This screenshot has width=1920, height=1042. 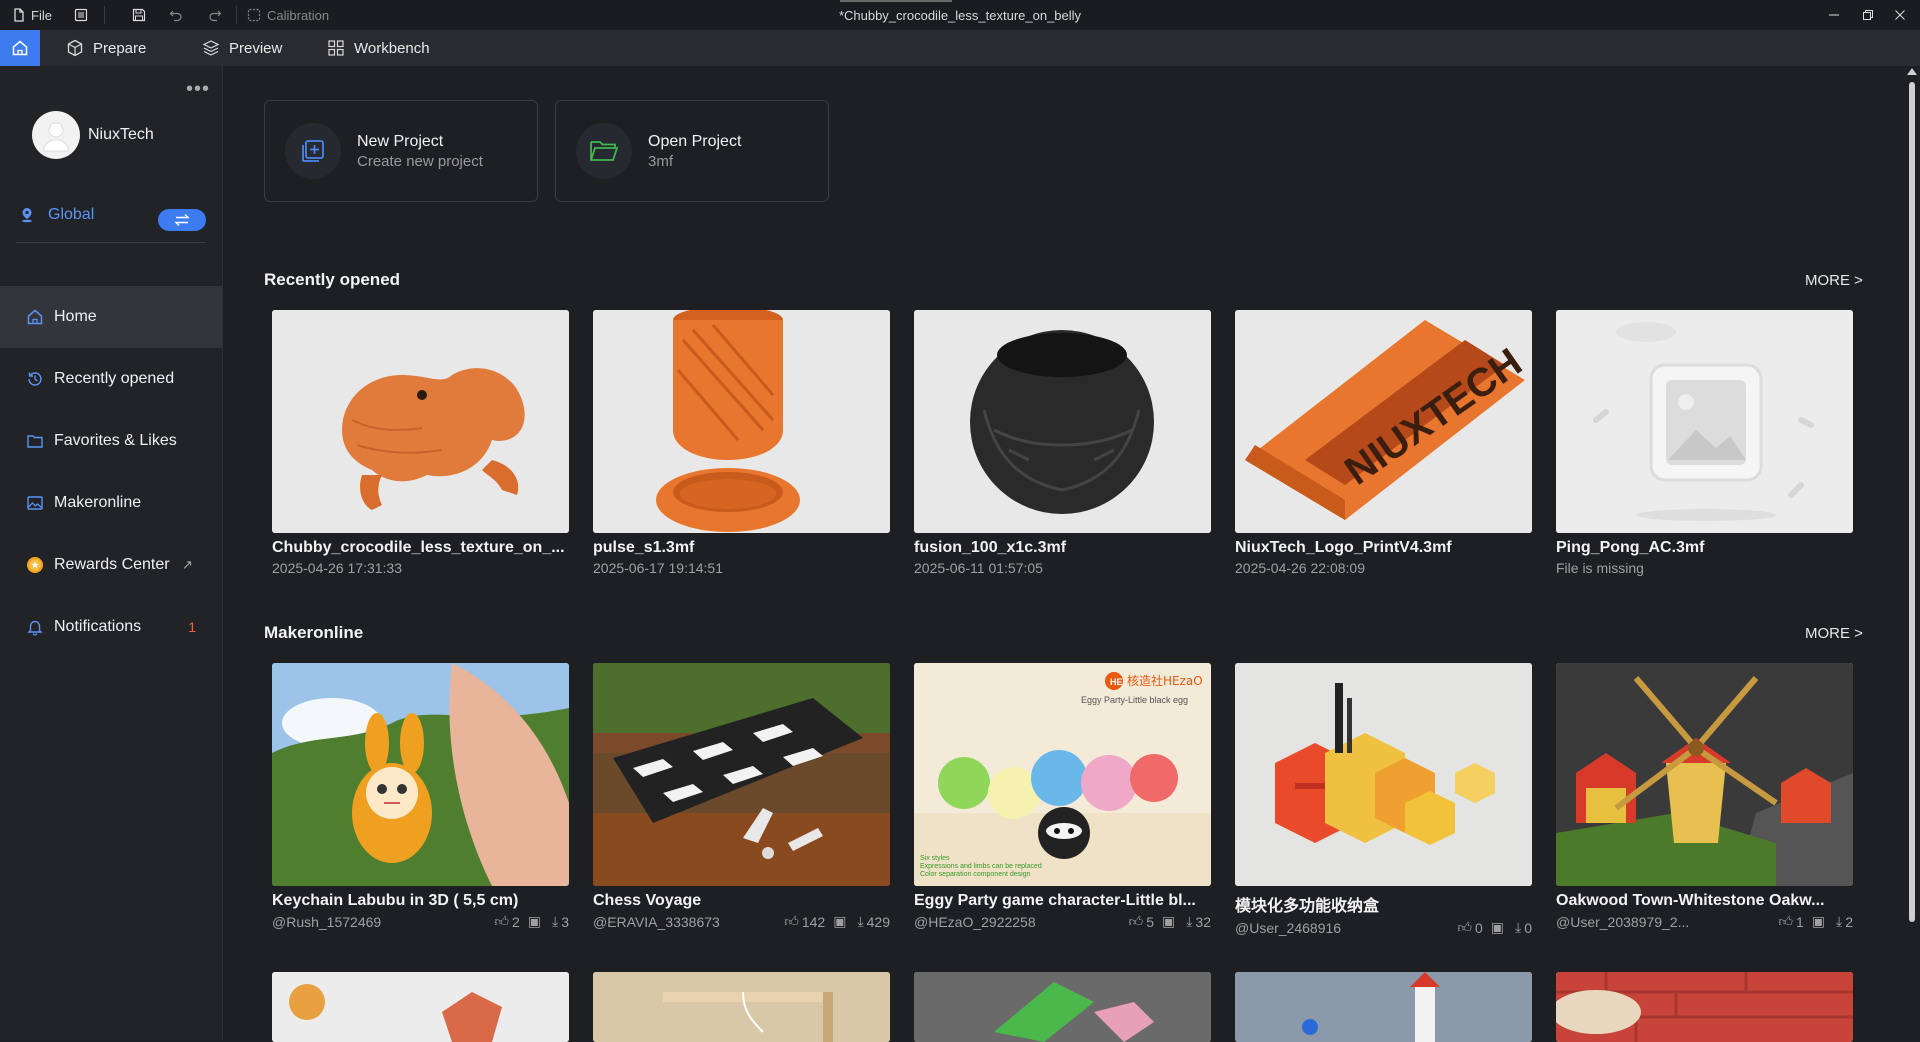 What do you see at coordinates (1165, 680) in the screenshot?
I see `eggy-banner-brand: 核造社HEzaO` at bounding box center [1165, 680].